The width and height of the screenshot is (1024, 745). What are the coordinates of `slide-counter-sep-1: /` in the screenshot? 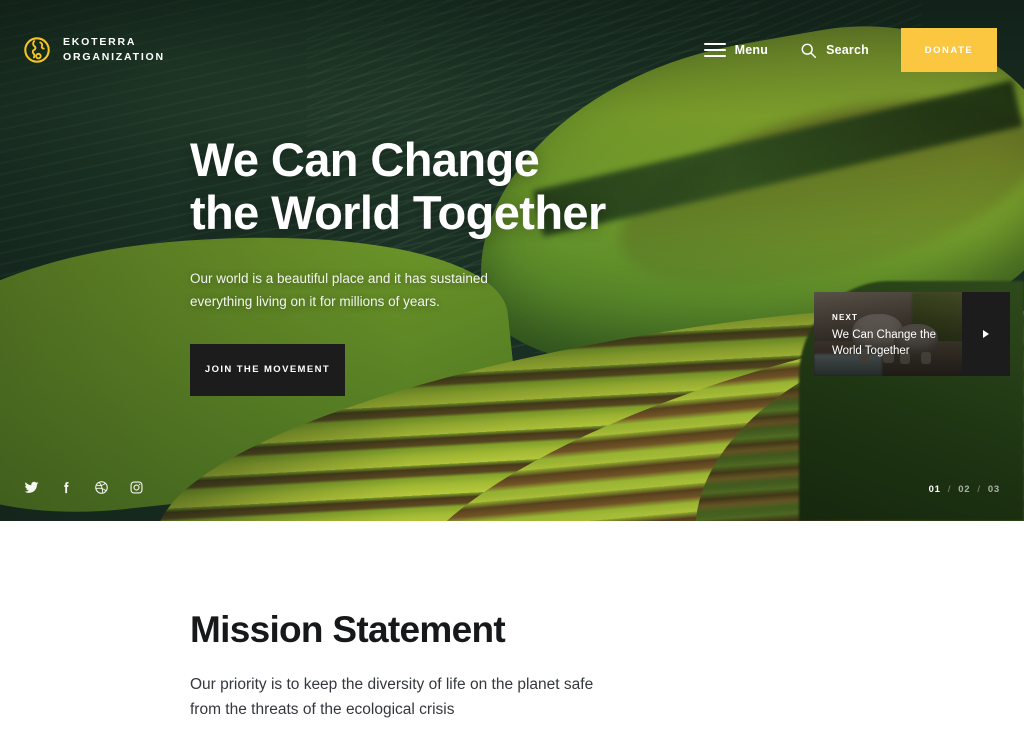 It's located at (949, 489).